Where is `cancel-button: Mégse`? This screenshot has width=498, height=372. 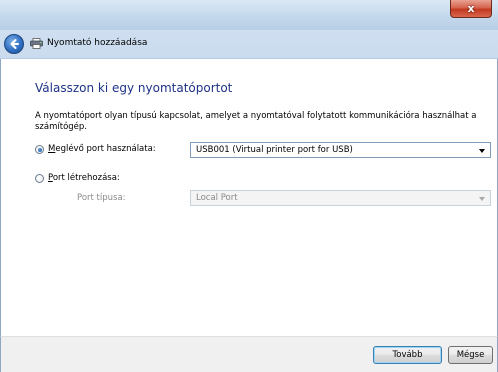
cancel-button: Mégse is located at coordinates (470, 355).